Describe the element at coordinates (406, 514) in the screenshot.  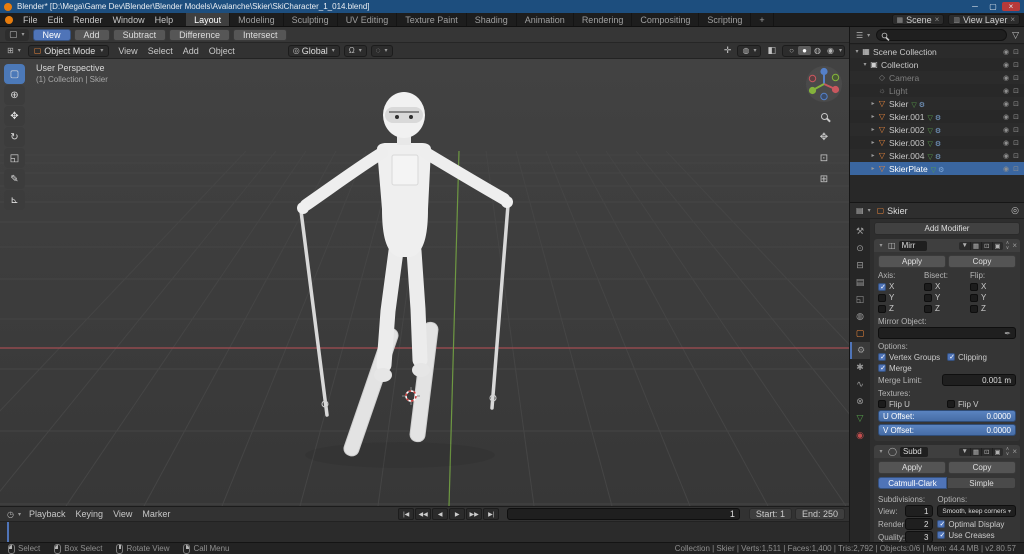
I see `transport-button: |◀` at that location.